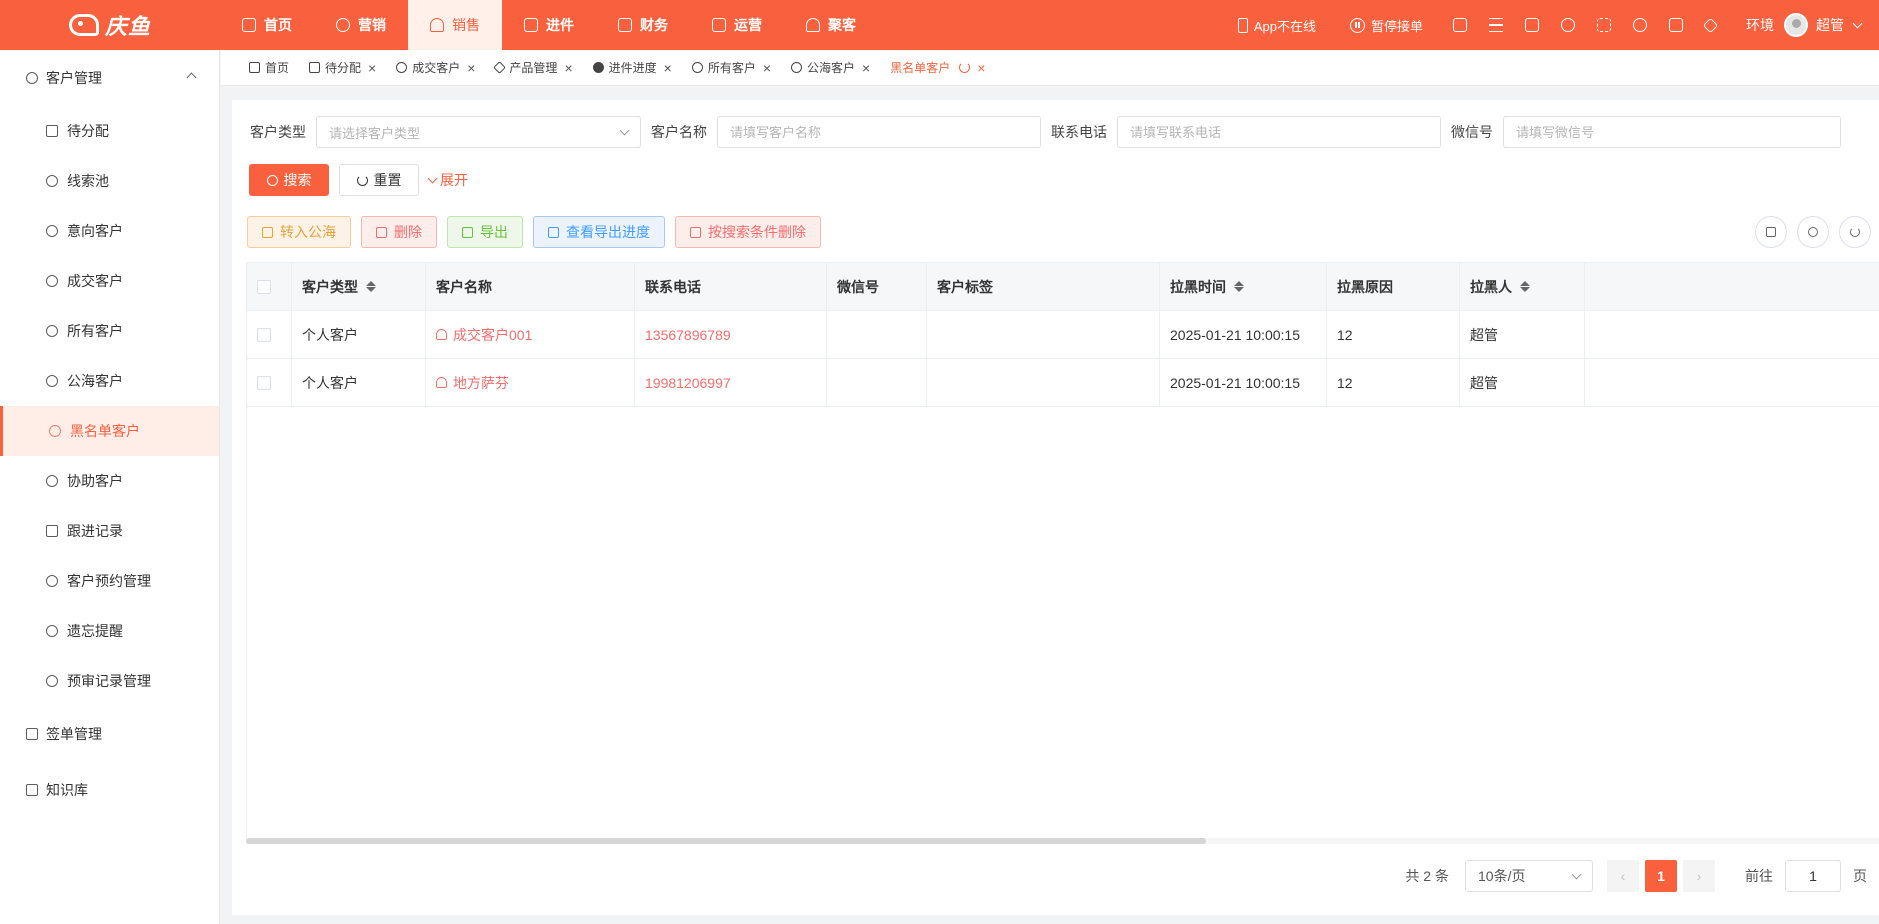  I want to click on select-all-checkbox, so click(264, 286).